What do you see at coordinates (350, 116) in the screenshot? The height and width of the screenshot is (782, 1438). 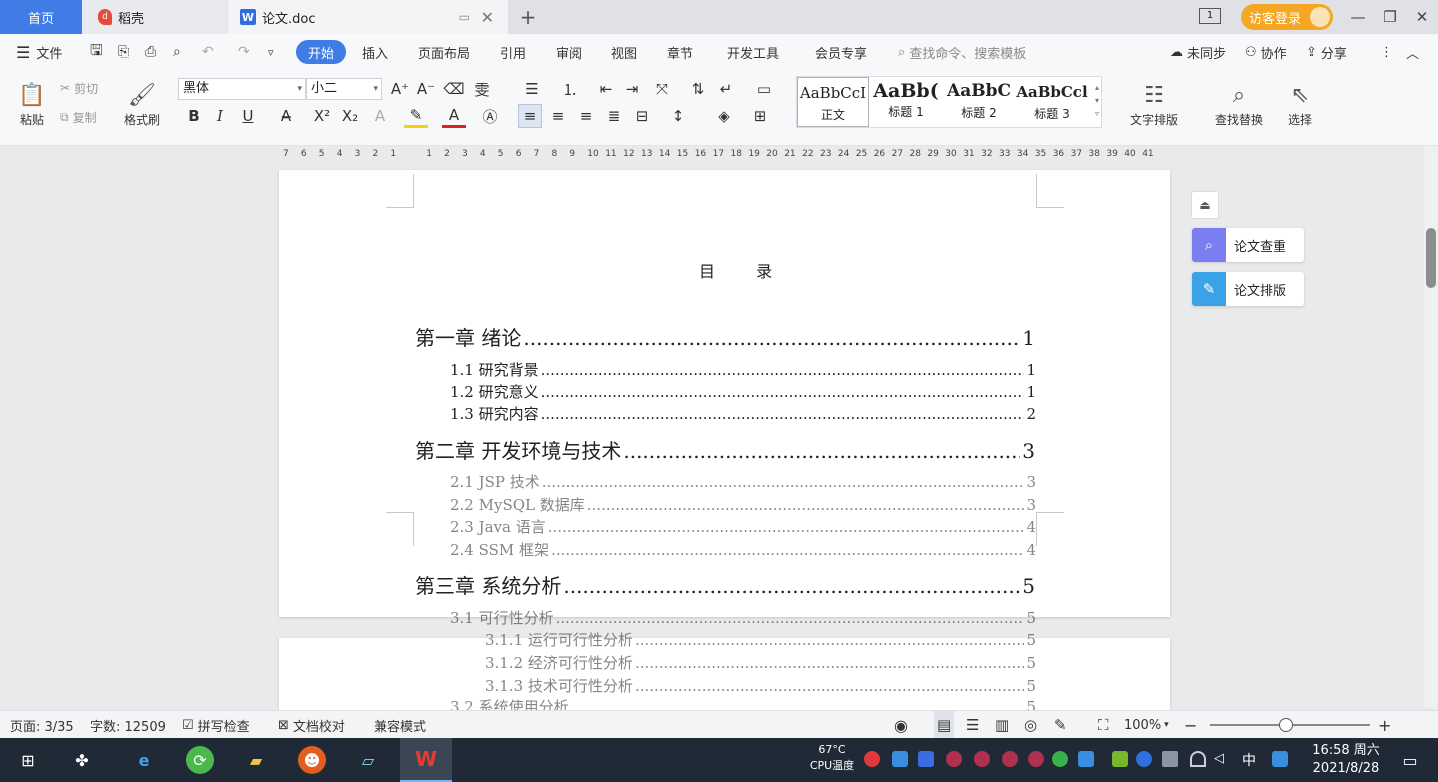 I see `subscript-icon: X₂` at bounding box center [350, 116].